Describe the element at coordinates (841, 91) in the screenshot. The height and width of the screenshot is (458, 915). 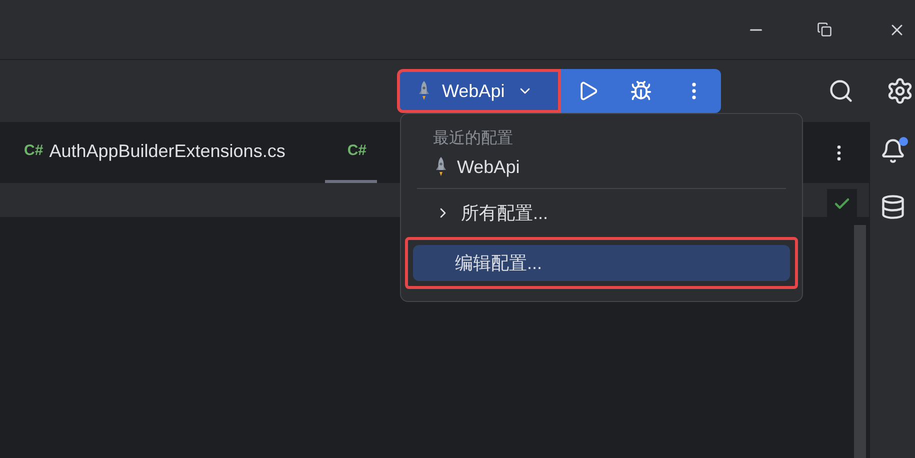
I see `search-icon` at that location.